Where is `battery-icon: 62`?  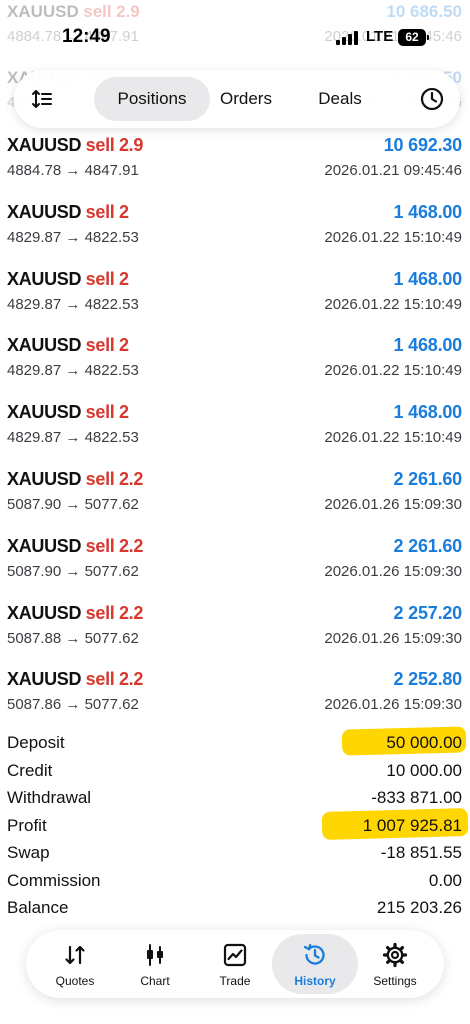
battery-icon: 62 is located at coordinates (413, 37).